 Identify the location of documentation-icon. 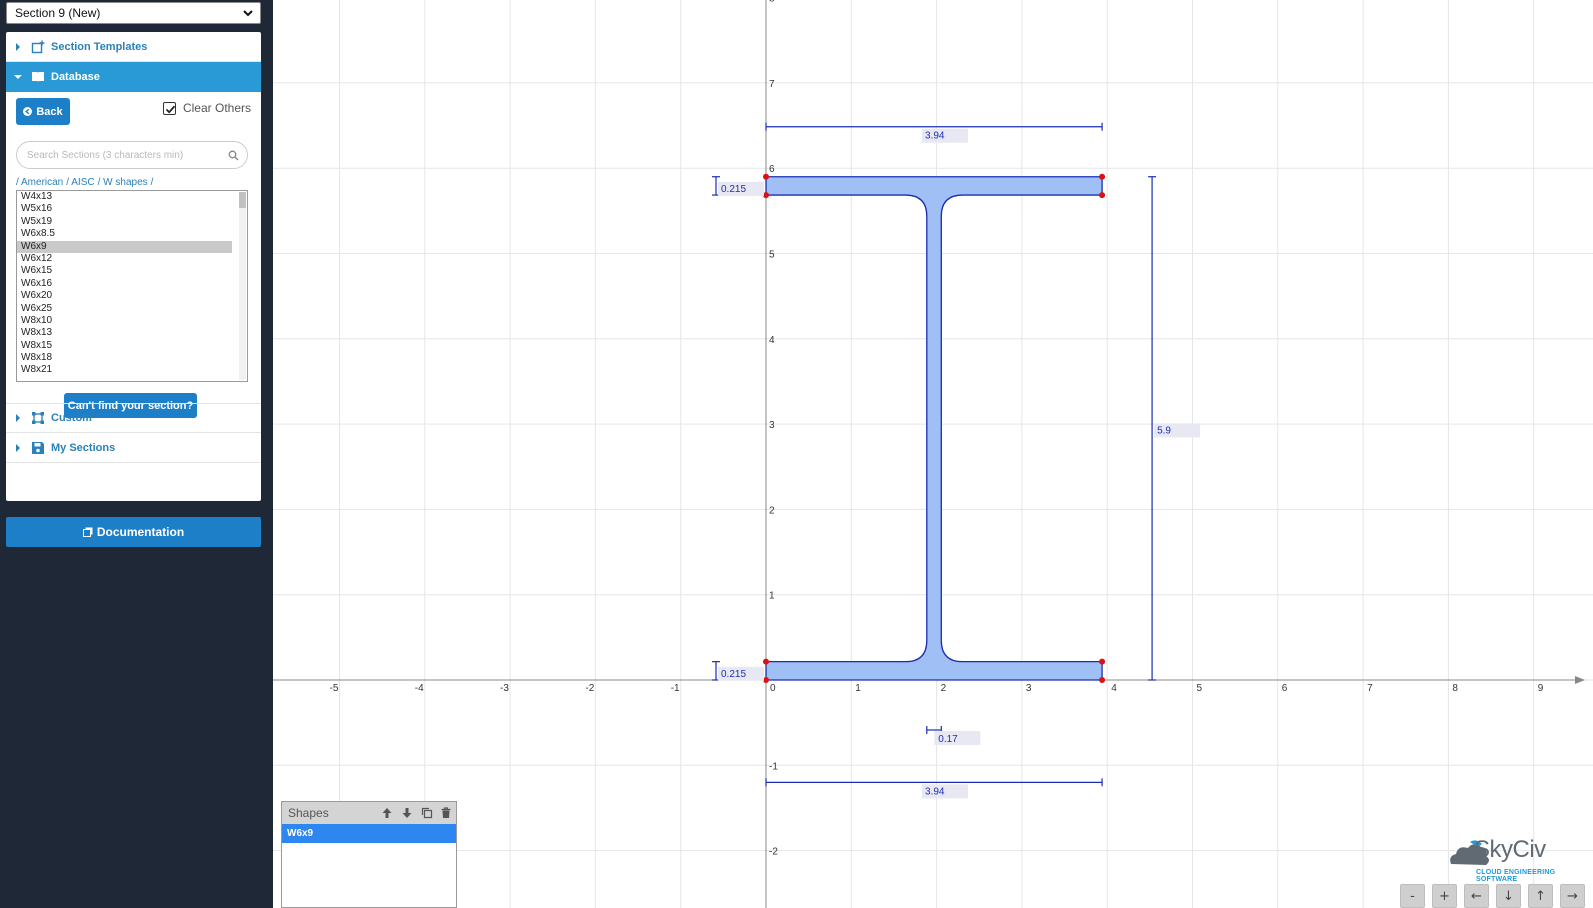
(87, 532).